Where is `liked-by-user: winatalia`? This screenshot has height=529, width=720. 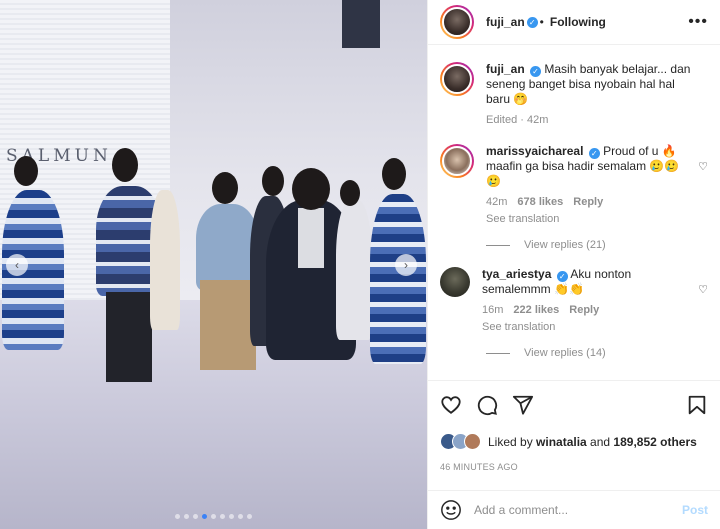
liked-by-user: winatalia is located at coordinates (561, 442).